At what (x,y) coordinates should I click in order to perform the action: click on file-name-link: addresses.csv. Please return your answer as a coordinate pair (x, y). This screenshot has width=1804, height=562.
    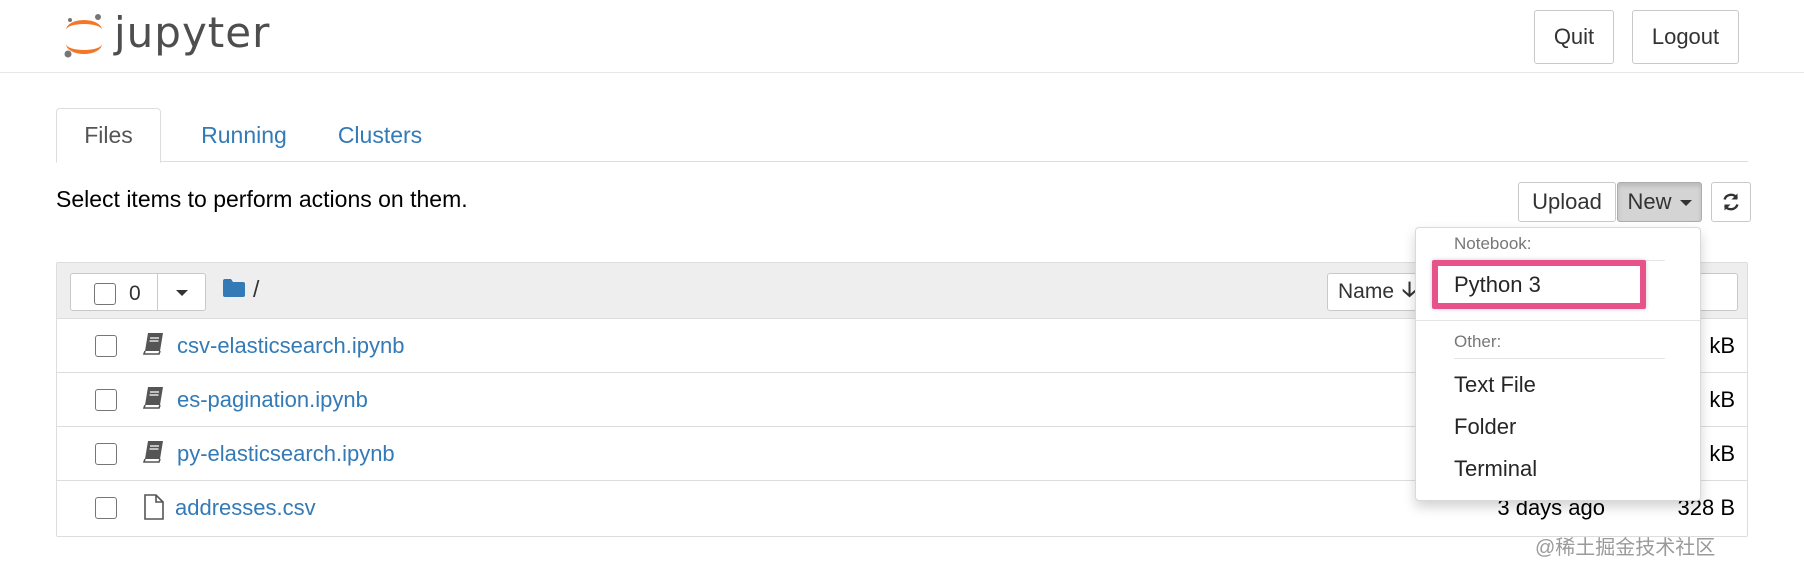
    Looking at the image, I should click on (245, 508).